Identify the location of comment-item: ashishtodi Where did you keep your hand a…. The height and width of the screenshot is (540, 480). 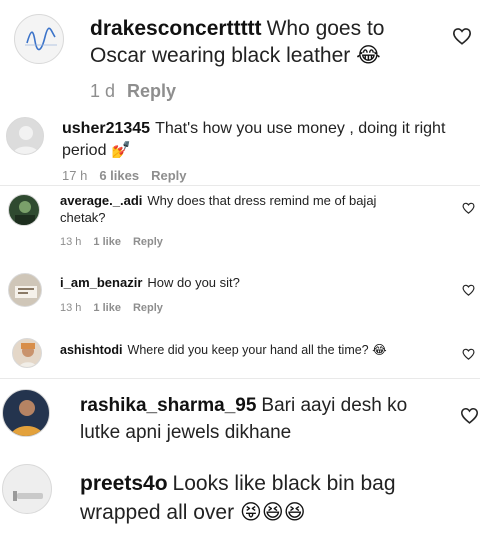
(240, 351).